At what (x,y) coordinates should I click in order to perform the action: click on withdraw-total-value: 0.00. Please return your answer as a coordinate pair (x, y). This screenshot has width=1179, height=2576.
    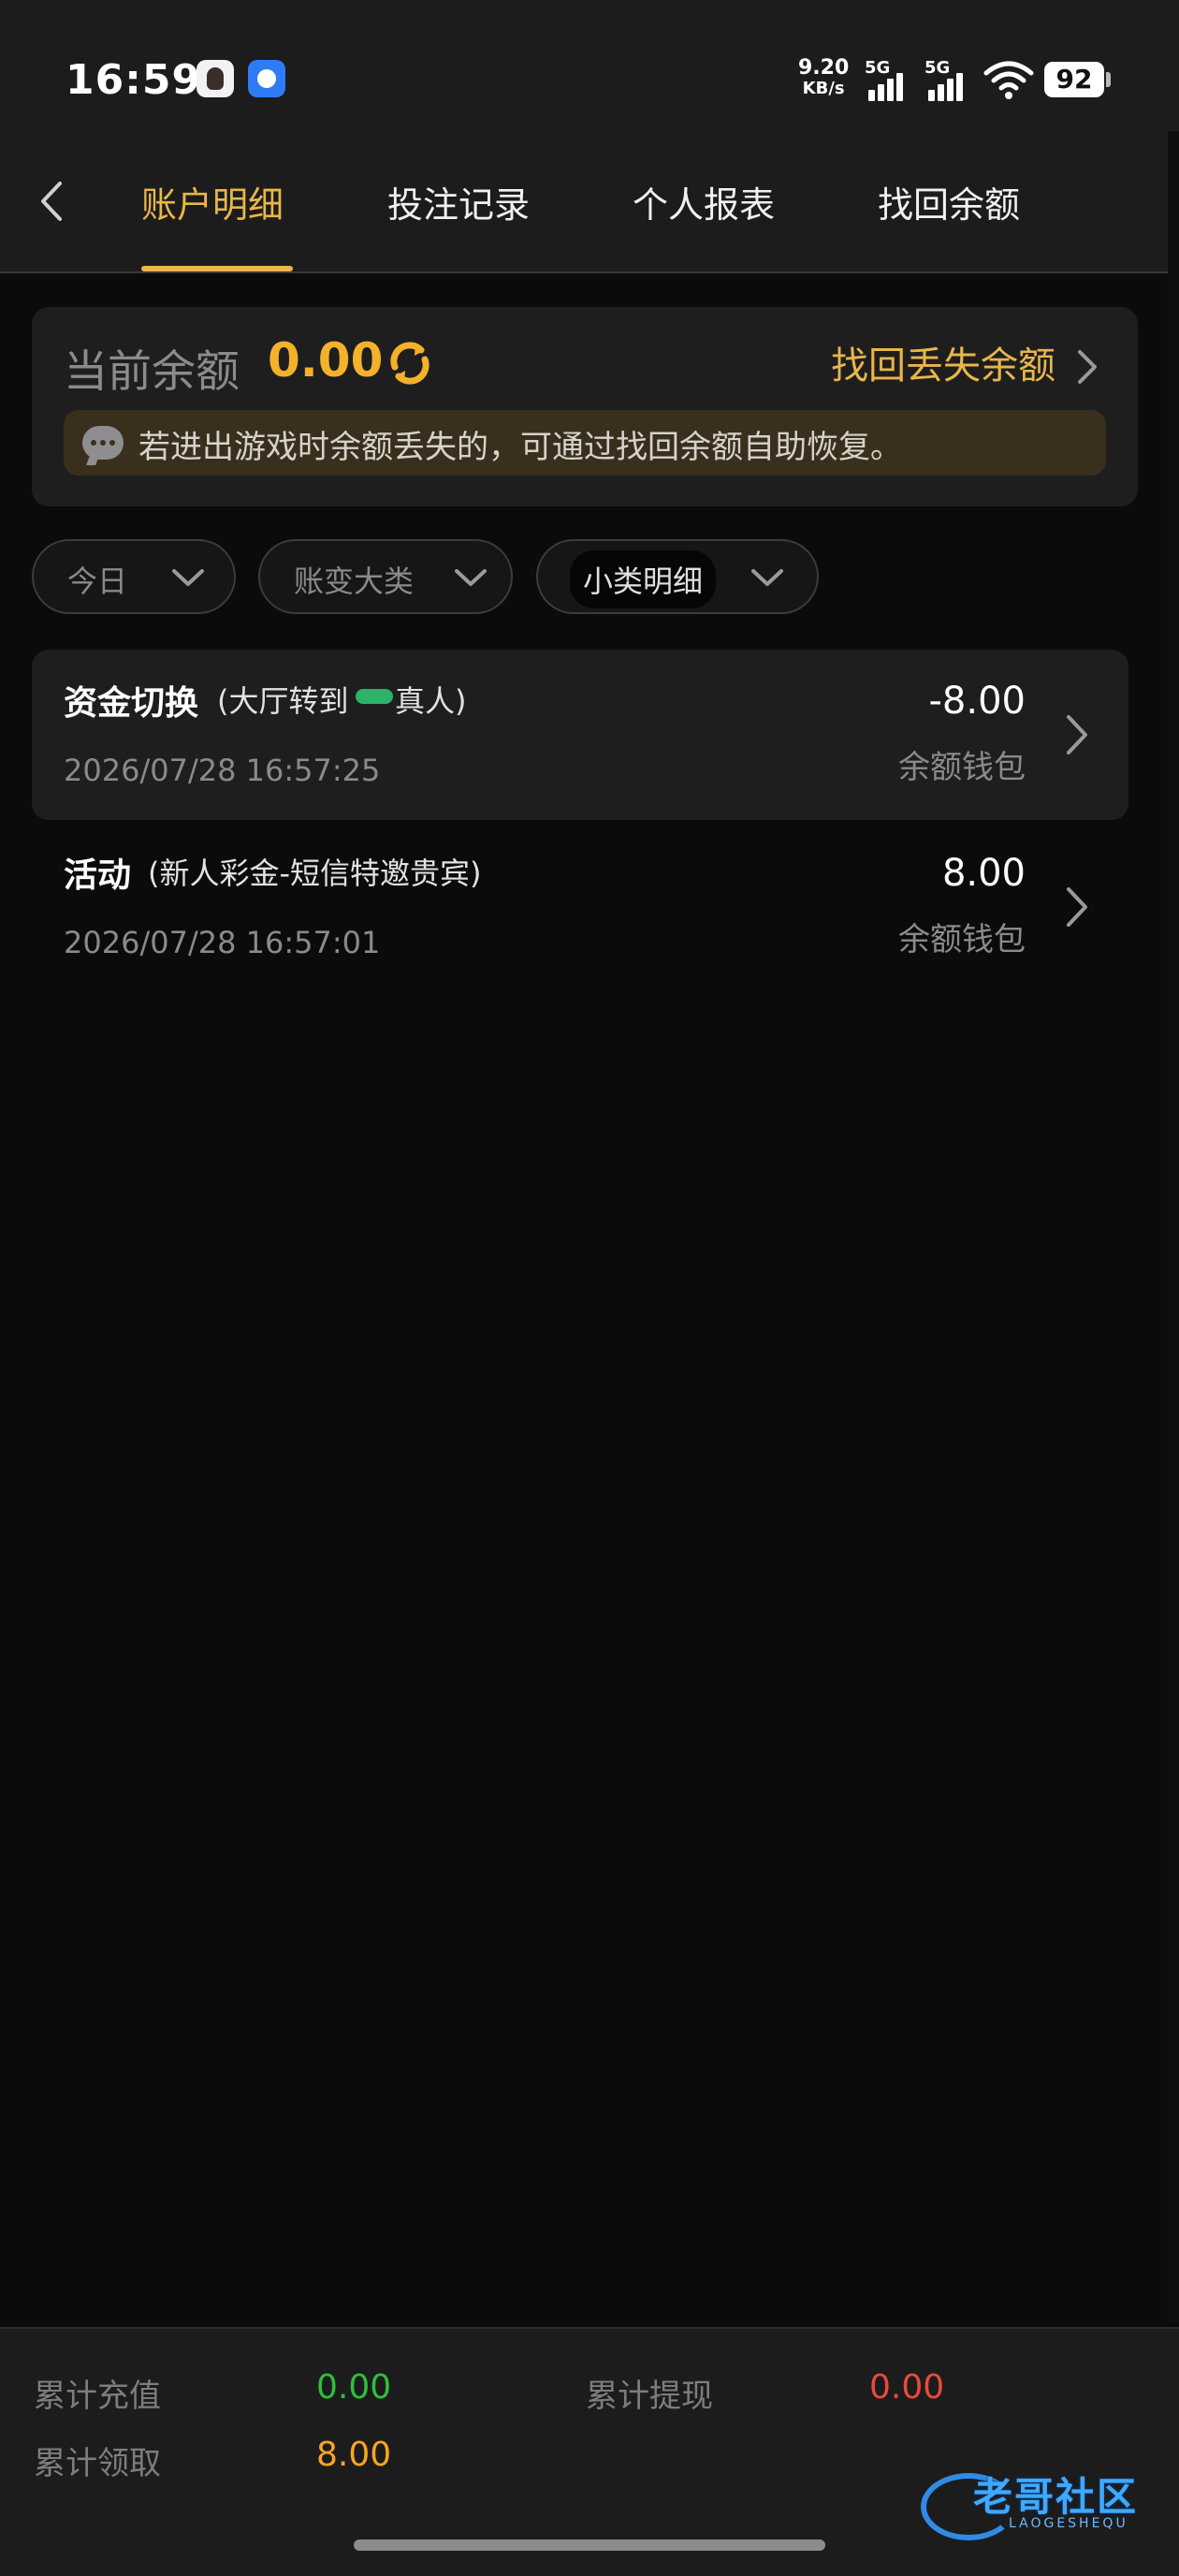
    Looking at the image, I should click on (907, 2387).